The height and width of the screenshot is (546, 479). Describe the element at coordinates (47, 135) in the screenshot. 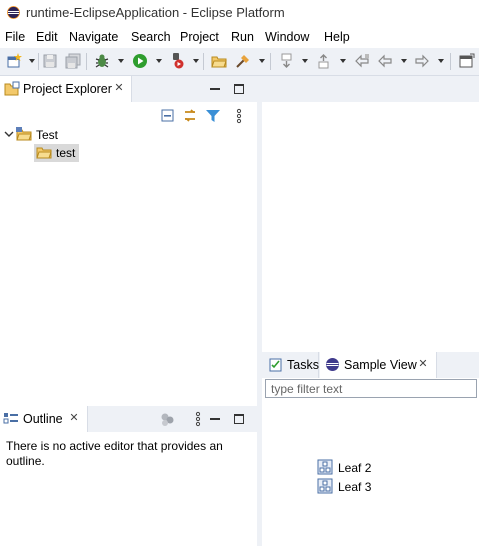

I see `tree-item-label: Test` at that location.